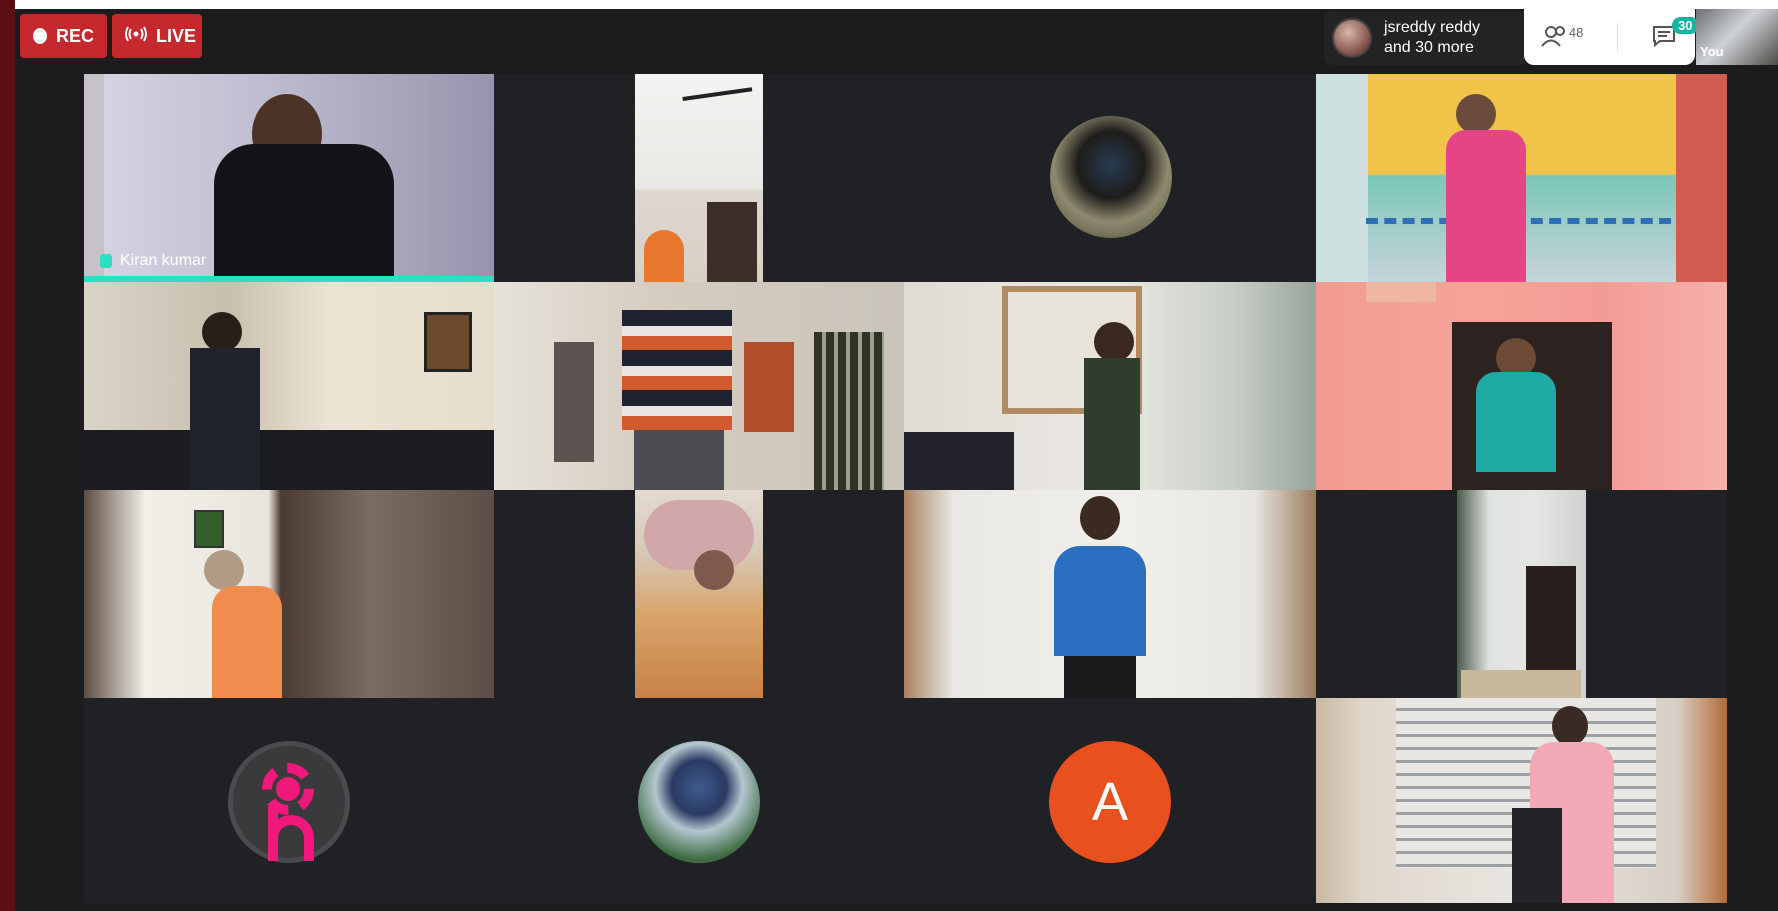 The height and width of the screenshot is (911, 1778). What do you see at coordinates (163, 260) in the screenshot?
I see `speaker-name: Kiran kumar` at bounding box center [163, 260].